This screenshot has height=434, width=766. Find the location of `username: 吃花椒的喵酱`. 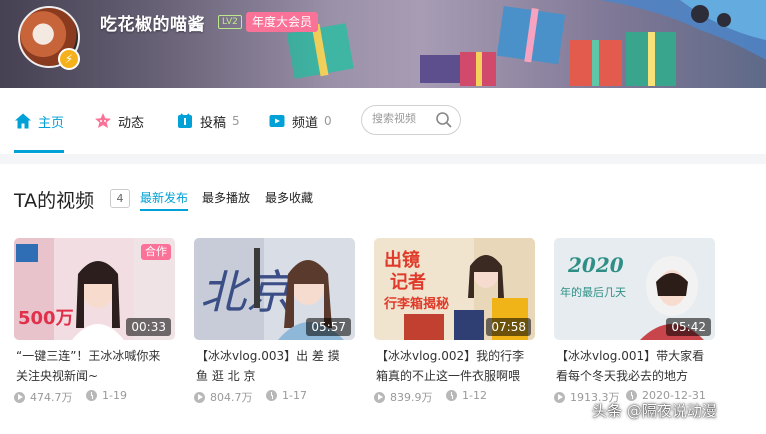

username: 吃花椒的喵酱 is located at coordinates (152, 22).